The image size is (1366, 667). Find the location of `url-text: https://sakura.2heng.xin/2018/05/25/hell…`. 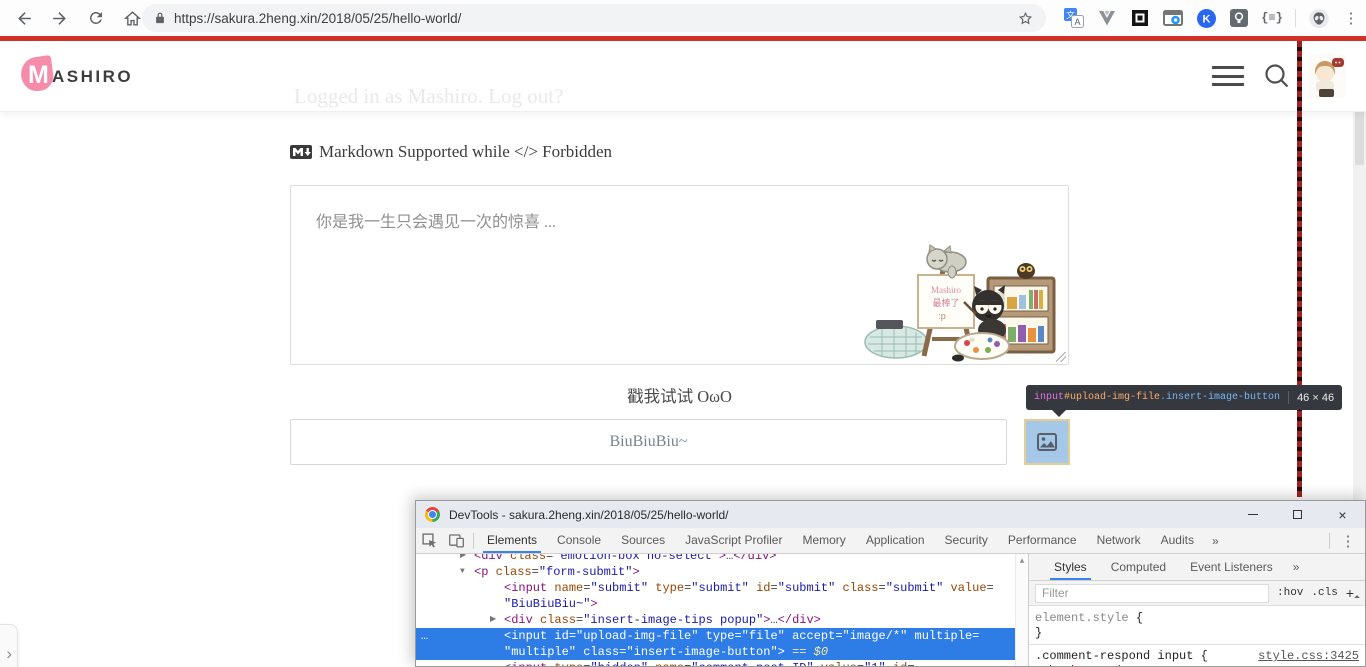

url-text: https://sakura.2heng.xin/2018/05/25/hell… is located at coordinates (595, 18).